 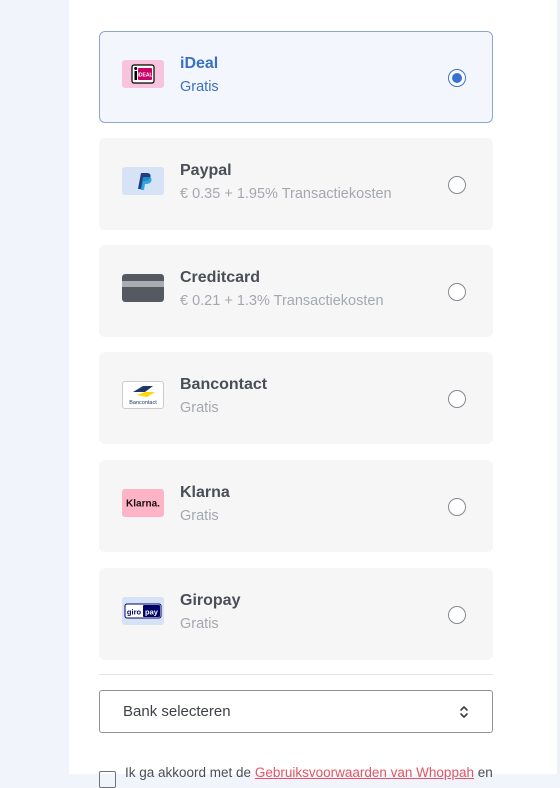 What do you see at coordinates (143, 611) in the screenshot?
I see `giropay-logo-icon: giro pay` at bounding box center [143, 611].